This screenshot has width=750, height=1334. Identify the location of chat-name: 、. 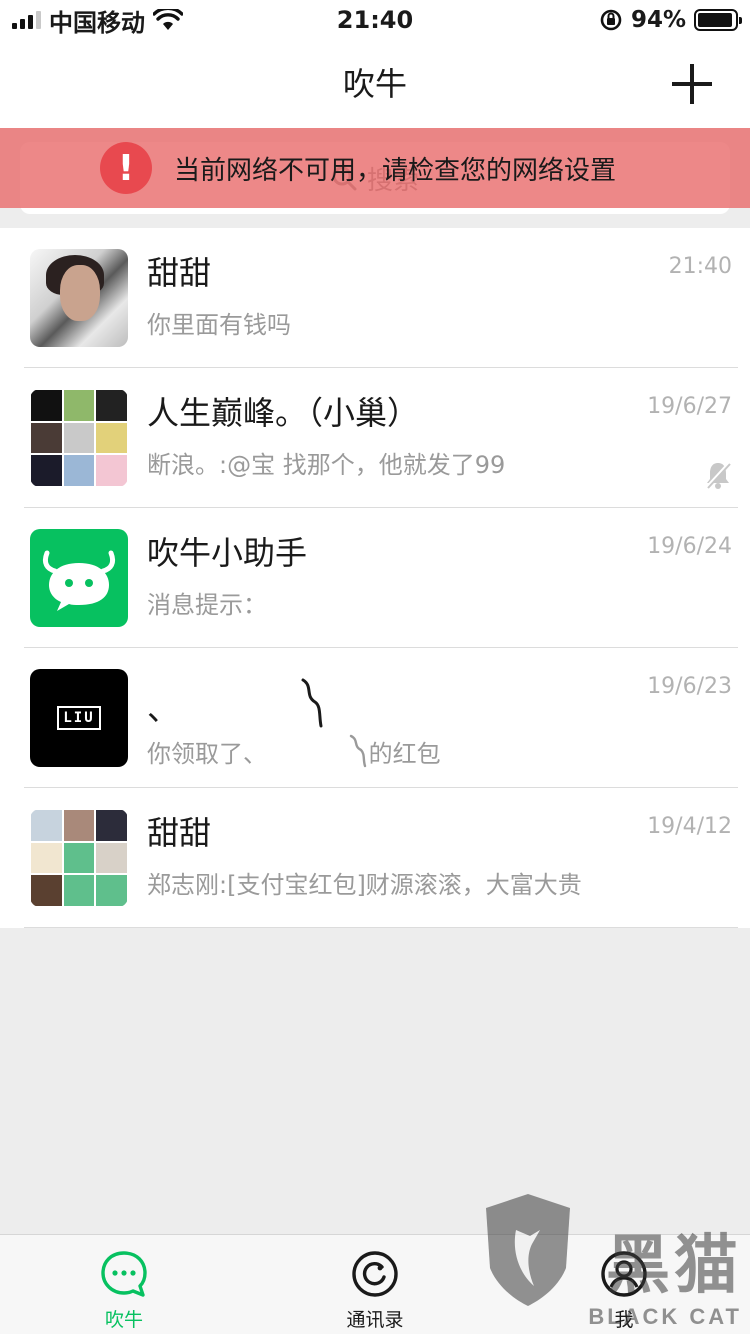
(235, 701).